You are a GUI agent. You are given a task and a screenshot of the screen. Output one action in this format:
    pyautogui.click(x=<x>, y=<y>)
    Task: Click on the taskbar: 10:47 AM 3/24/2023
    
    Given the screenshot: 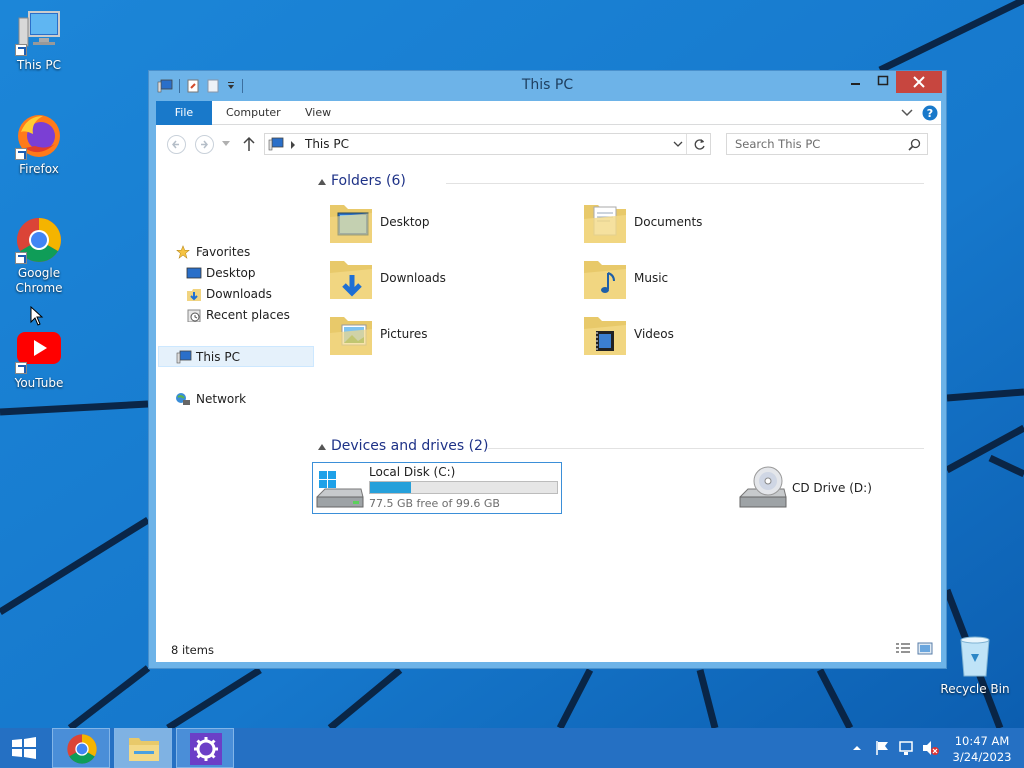 What is the action you would take?
    pyautogui.click(x=512, y=748)
    